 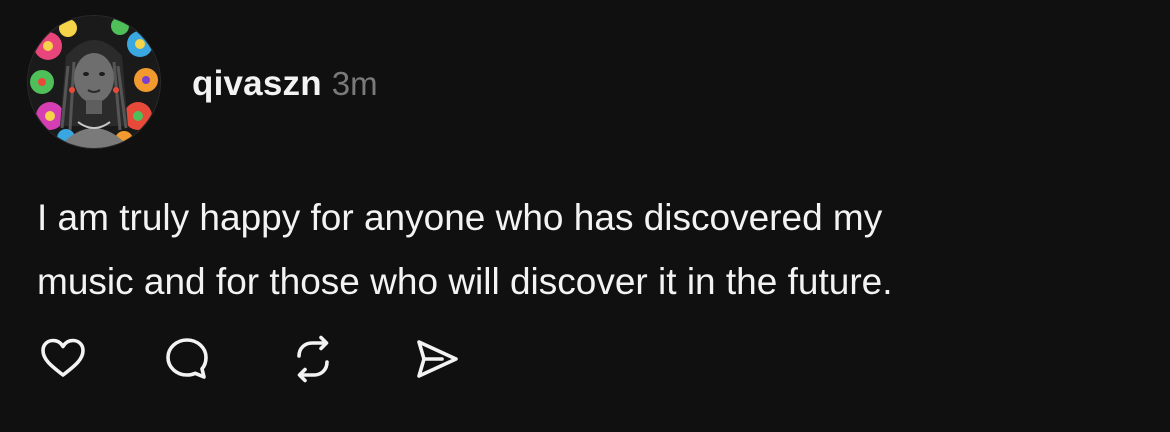 I want to click on repost-button, so click(x=313, y=359).